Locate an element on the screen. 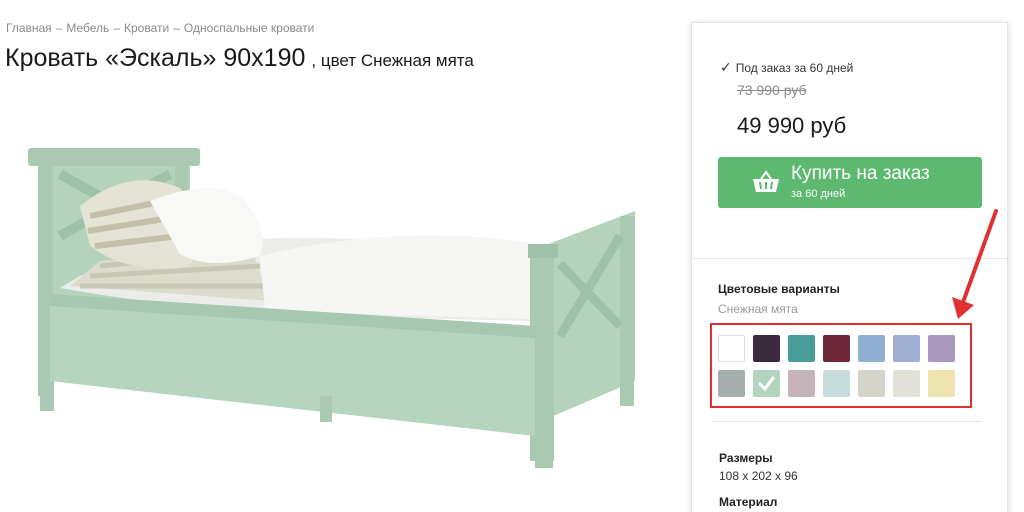 The width and height of the screenshot is (1024, 512). bed-pillows is located at coordinates (171, 224).